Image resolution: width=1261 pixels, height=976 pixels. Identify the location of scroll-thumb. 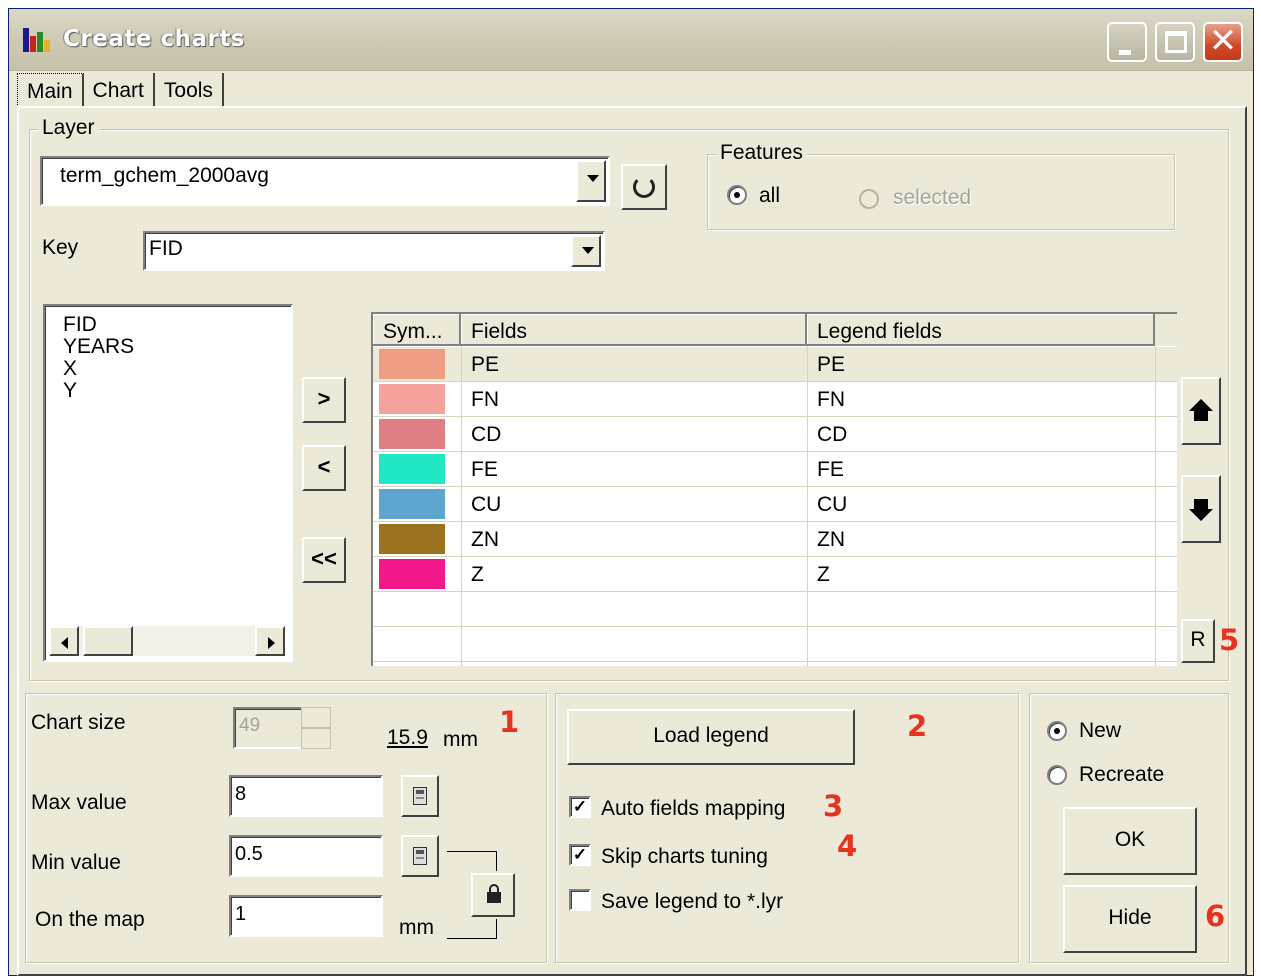
(108, 641).